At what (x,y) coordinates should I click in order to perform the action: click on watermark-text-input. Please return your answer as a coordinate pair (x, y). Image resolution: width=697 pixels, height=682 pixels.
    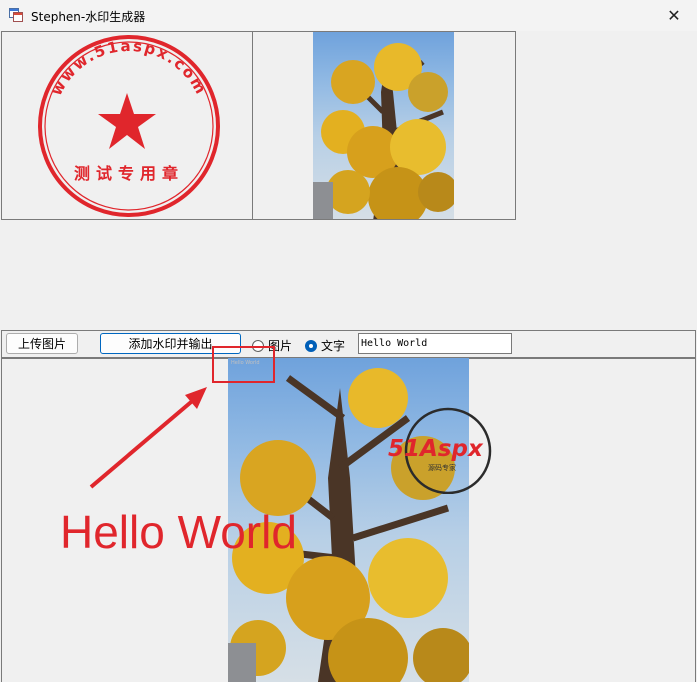
    Looking at the image, I should click on (435, 343).